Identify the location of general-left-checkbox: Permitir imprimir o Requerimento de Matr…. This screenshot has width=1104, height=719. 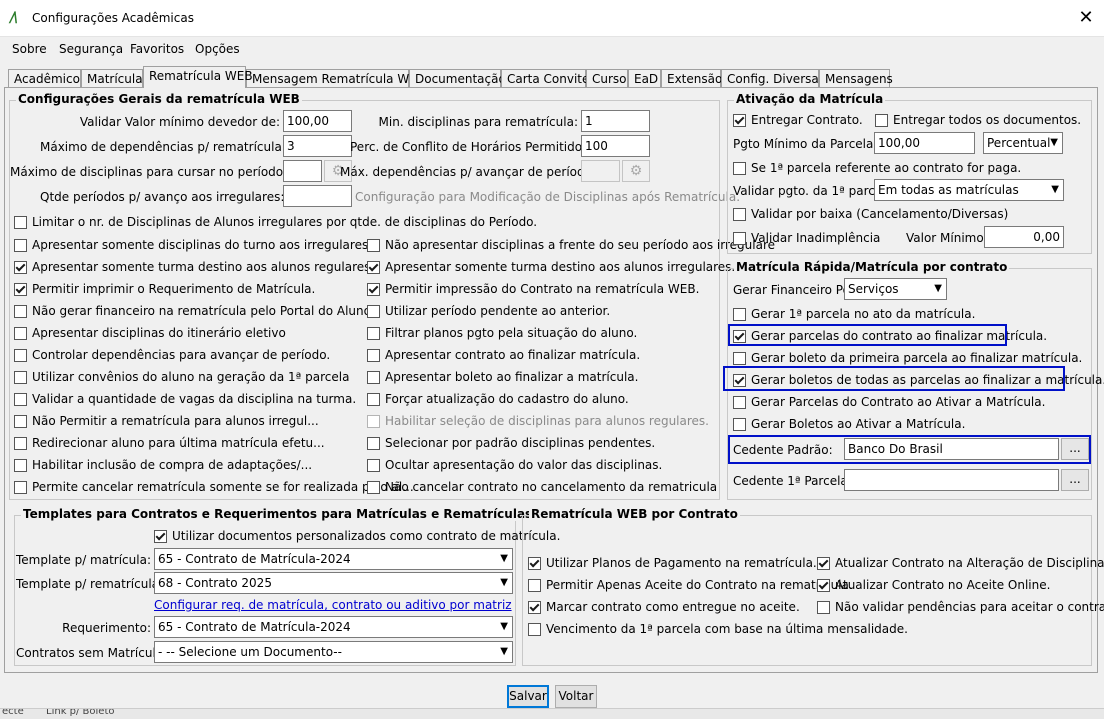
(164, 289).